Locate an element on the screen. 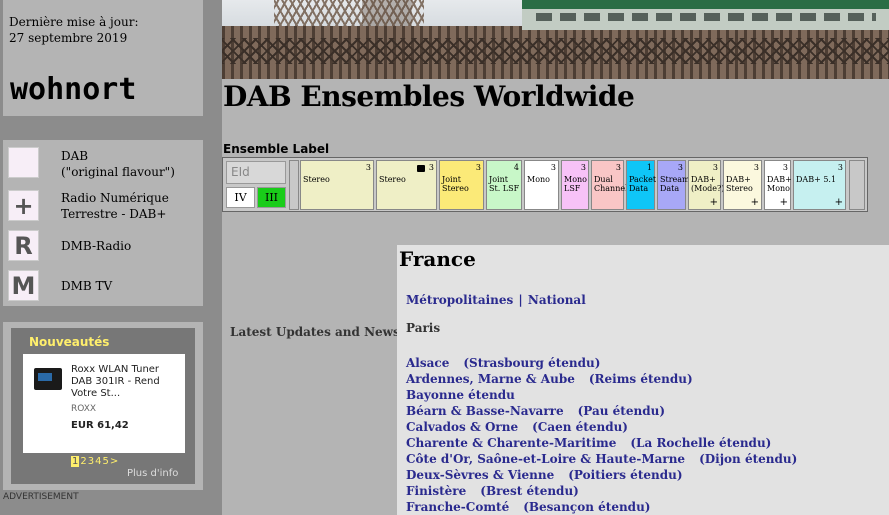 The height and width of the screenshot is (515, 889). region-item: Finistère (Brest étendu) is located at coordinates (601, 489).